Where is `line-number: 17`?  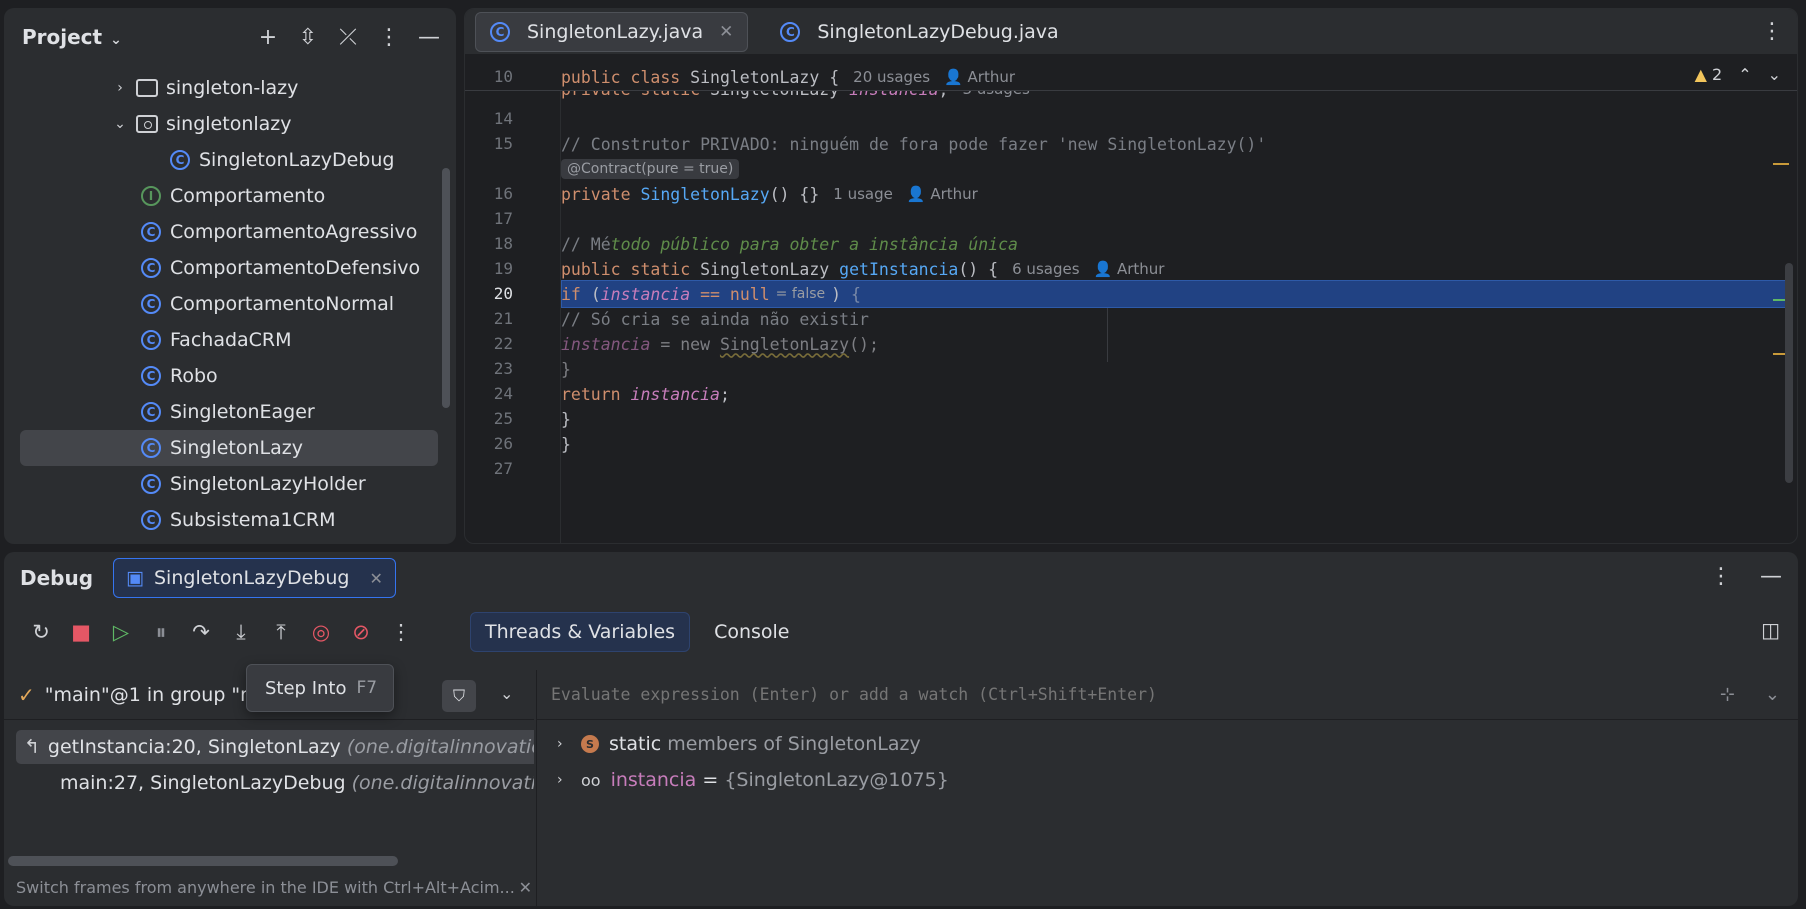 line-number: 17 is located at coordinates (503, 218).